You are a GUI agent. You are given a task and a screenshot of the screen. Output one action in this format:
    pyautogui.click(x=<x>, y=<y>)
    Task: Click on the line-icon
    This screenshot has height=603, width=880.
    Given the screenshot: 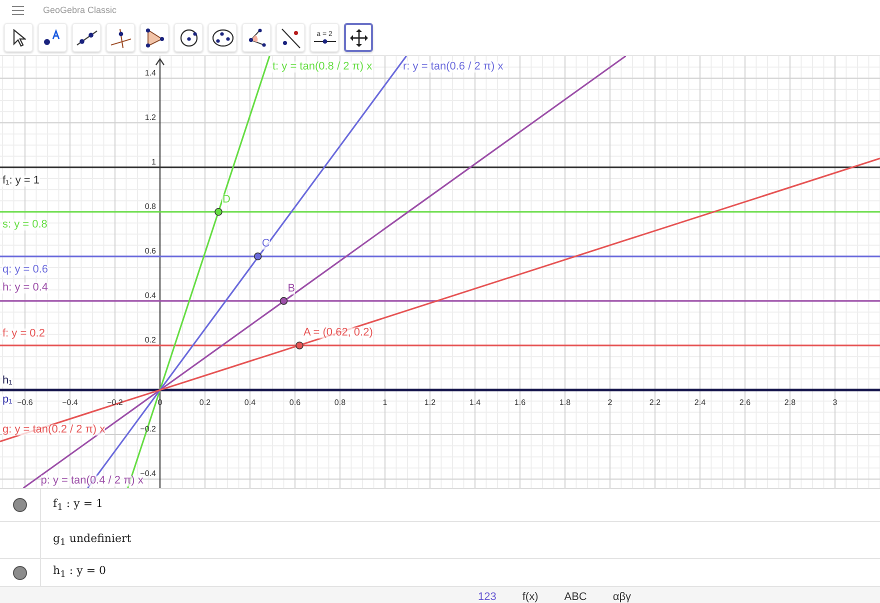 What is the action you would take?
    pyautogui.click(x=87, y=37)
    